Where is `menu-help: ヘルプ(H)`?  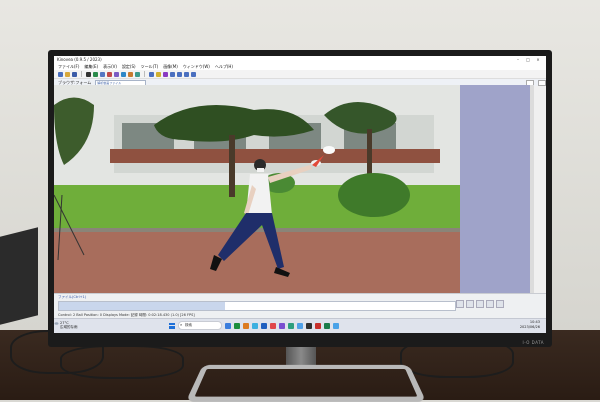 menu-help: ヘルプ(H) is located at coordinates (224, 67).